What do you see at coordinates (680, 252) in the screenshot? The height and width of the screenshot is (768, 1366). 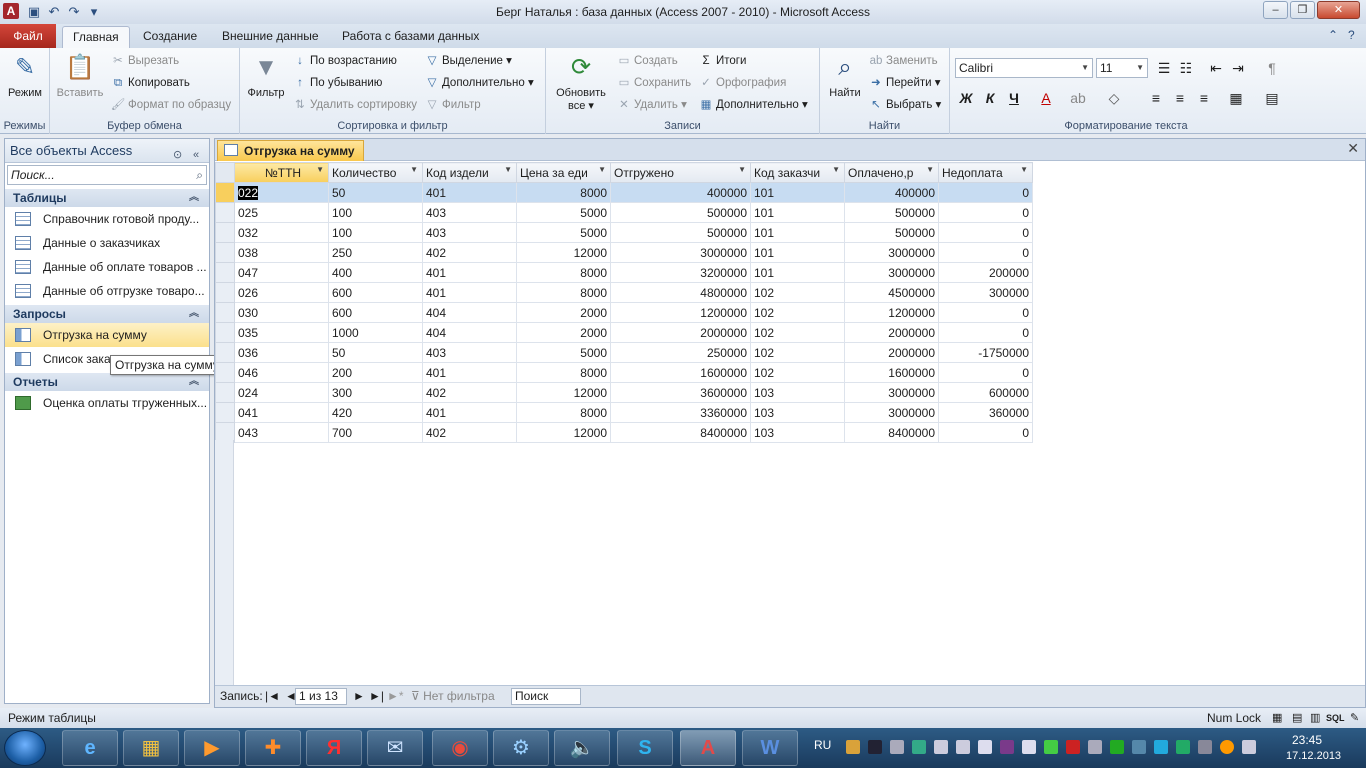 I see `table-cell: 3000000` at bounding box center [680, 252].